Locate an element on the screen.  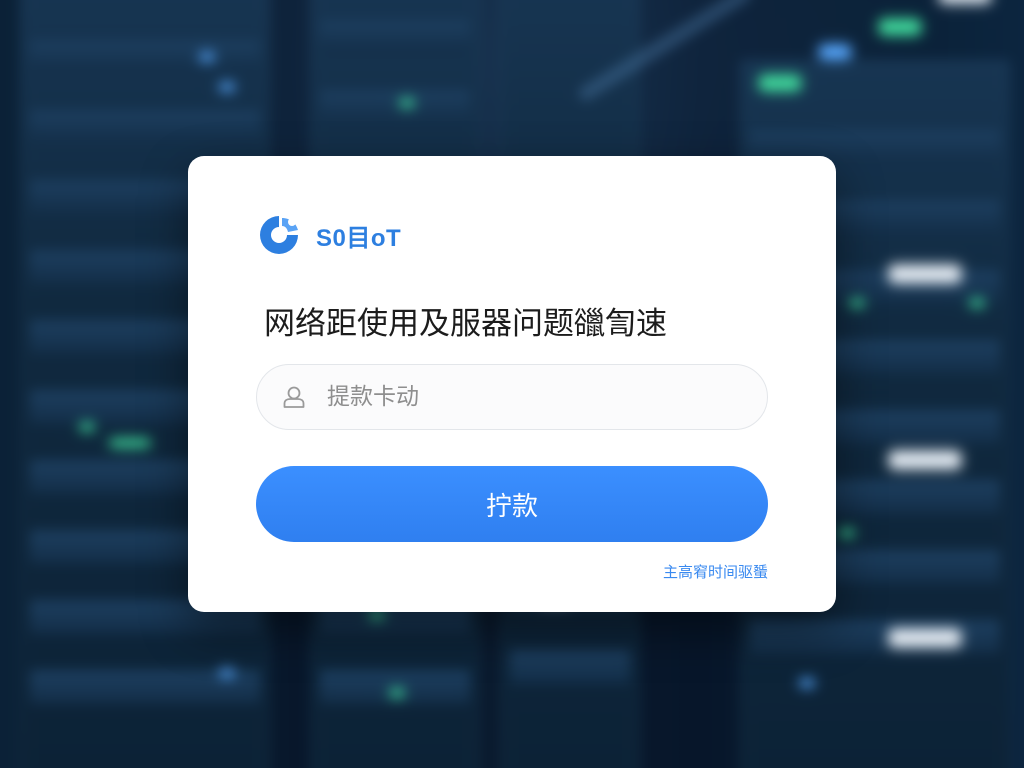
account-input is located at coordinates (537, 397).